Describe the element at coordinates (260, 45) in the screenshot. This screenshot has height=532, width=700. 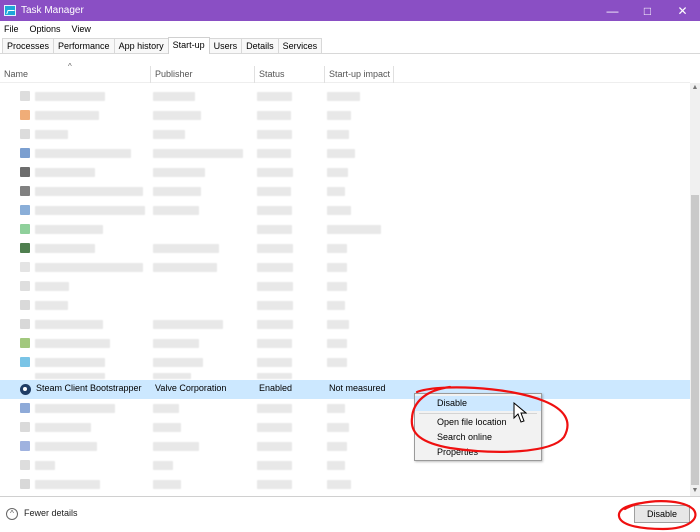
I see `tab-details: Details` at that location.